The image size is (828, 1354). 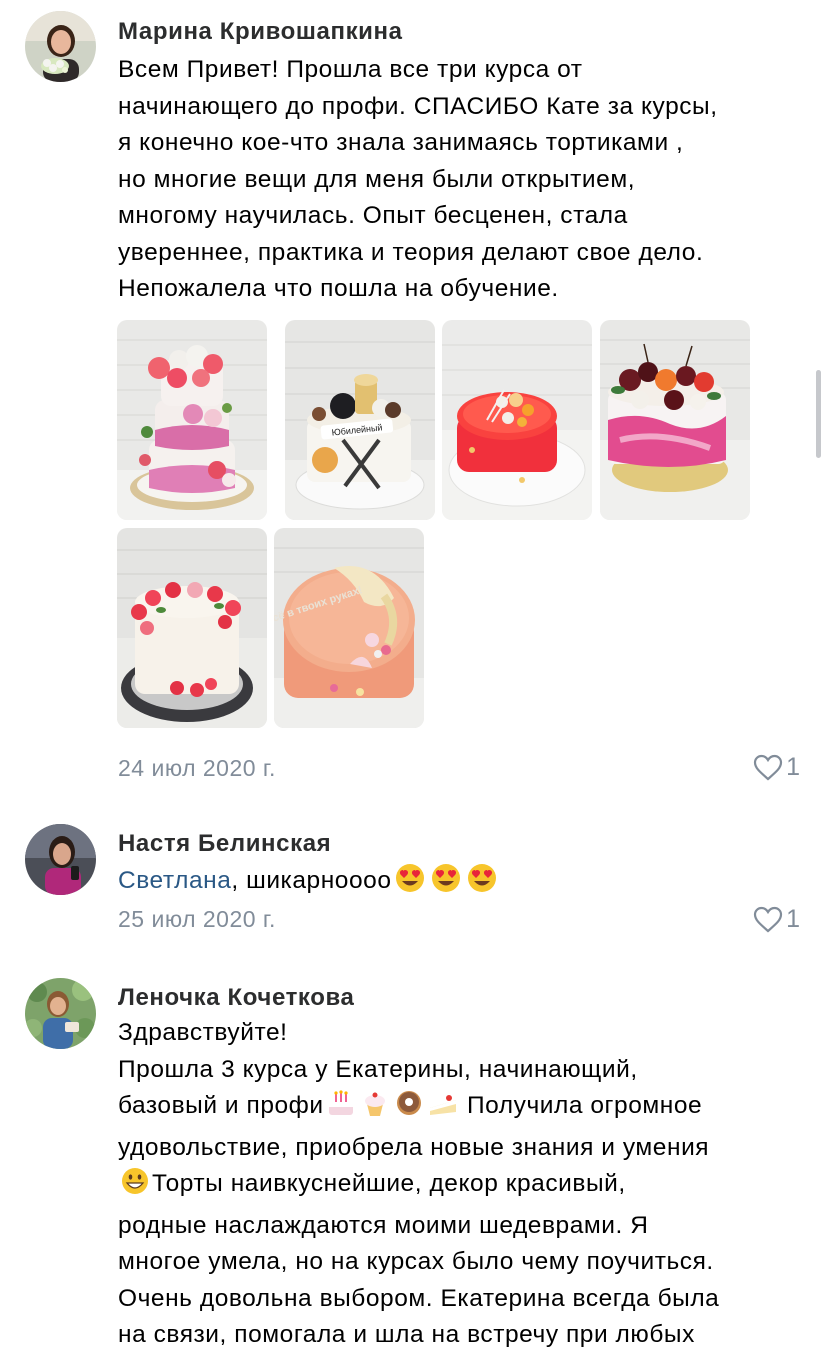 What do you see at coordinates (675, 420) in the screenshot?
I see `cake-photo-cherries` at bounding box center [675, 420].